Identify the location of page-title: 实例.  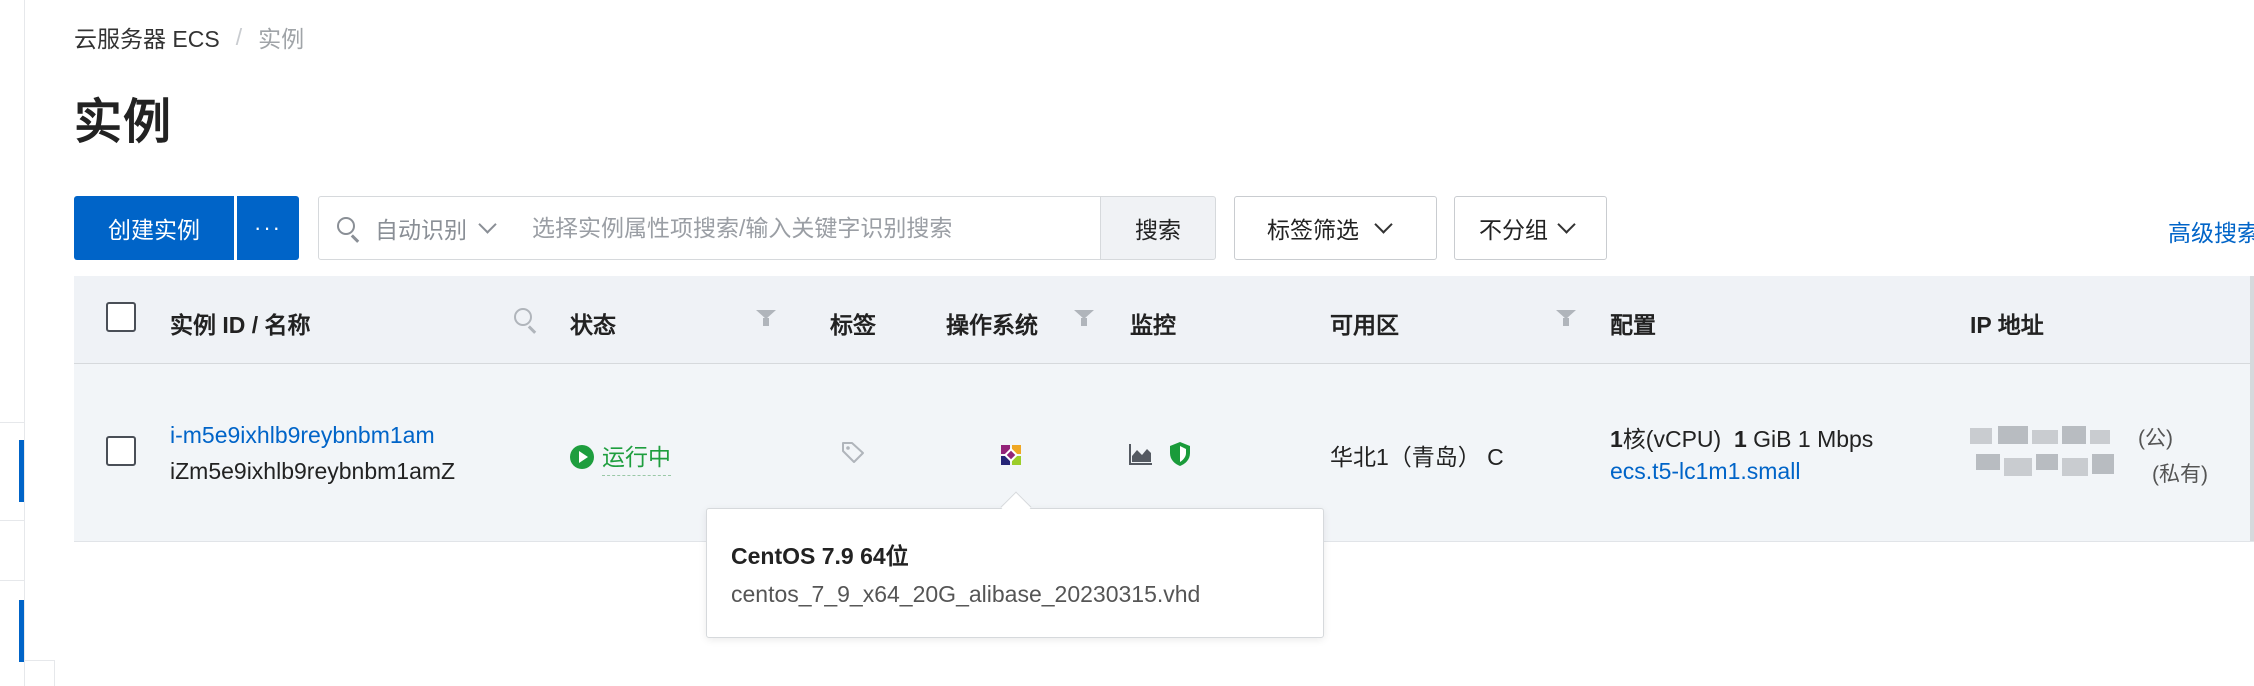
(123, 122).